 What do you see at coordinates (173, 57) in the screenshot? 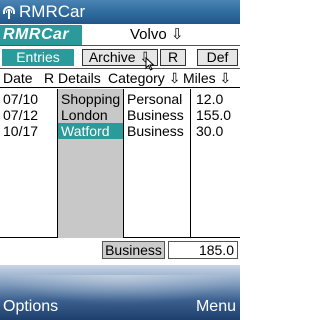
I see `tab-r: R` at bounding box center [173, 57].